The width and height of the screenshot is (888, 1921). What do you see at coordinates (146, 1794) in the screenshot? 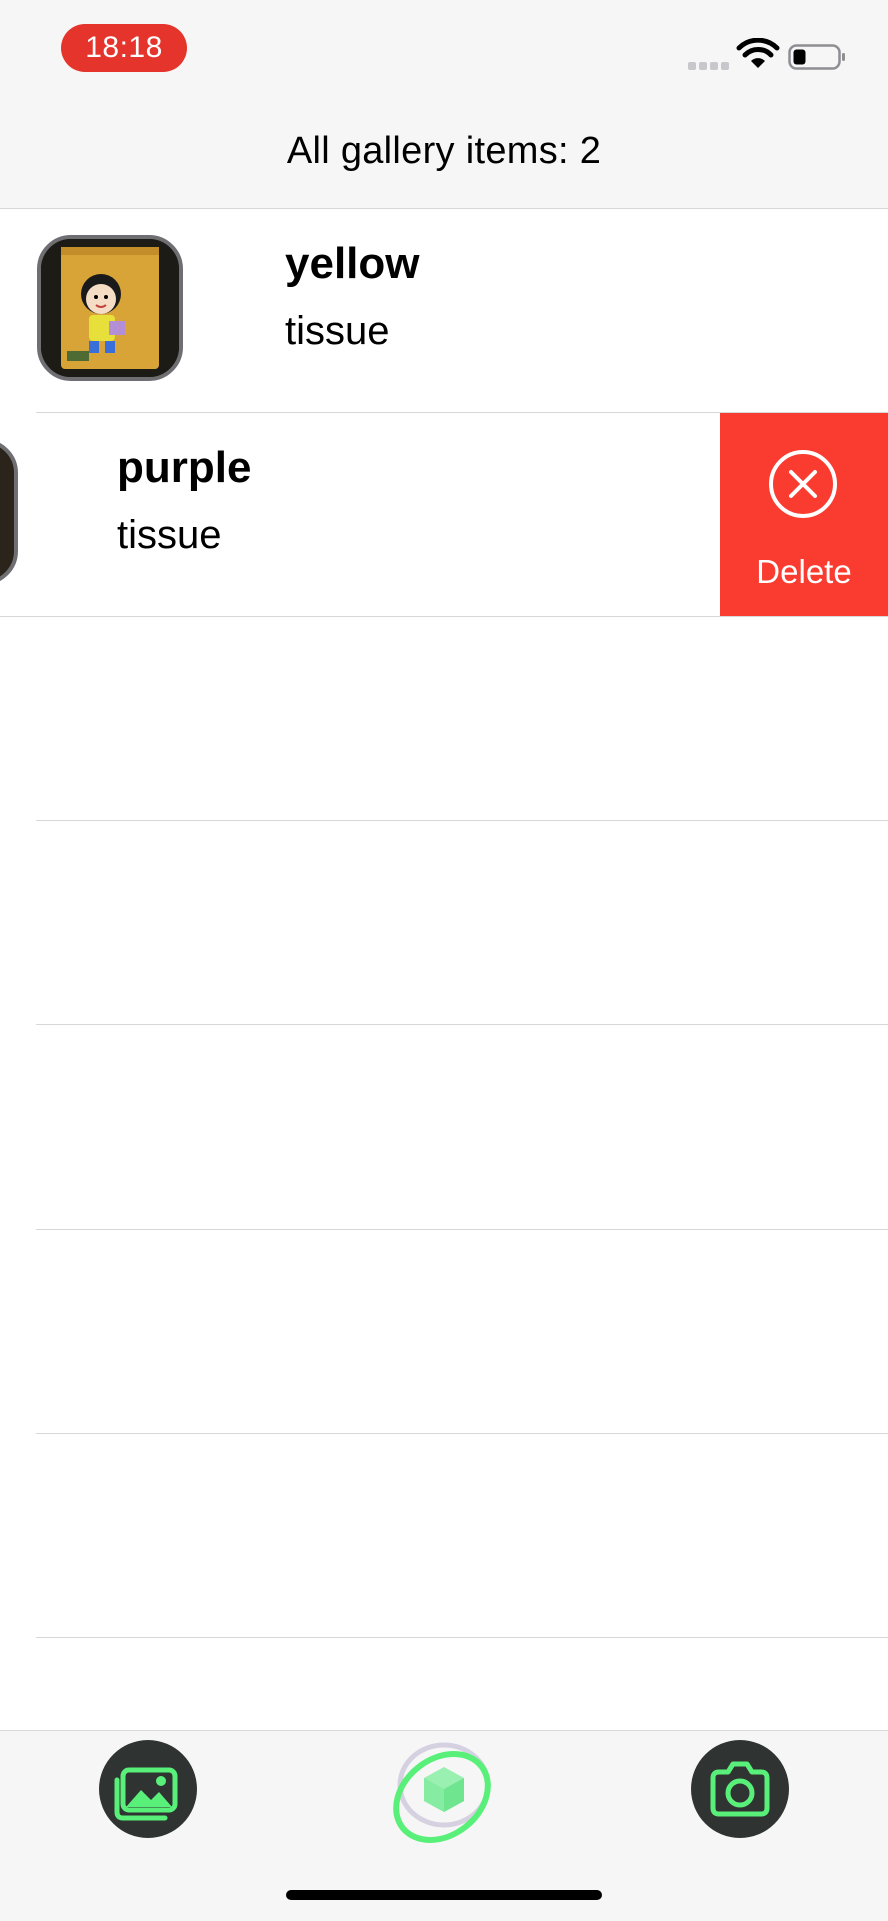
I see `gallery-photos-icon` at bounding box center [146, 1794].